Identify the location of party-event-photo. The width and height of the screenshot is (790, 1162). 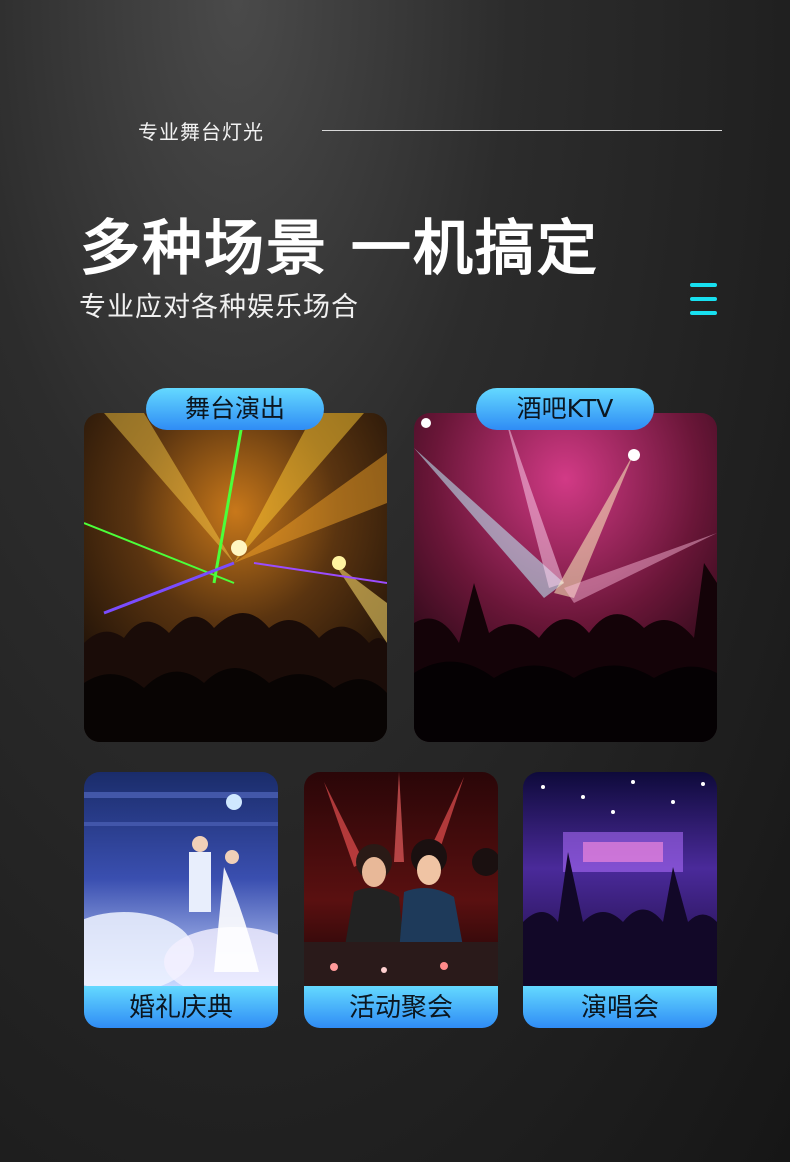
(401, 879).